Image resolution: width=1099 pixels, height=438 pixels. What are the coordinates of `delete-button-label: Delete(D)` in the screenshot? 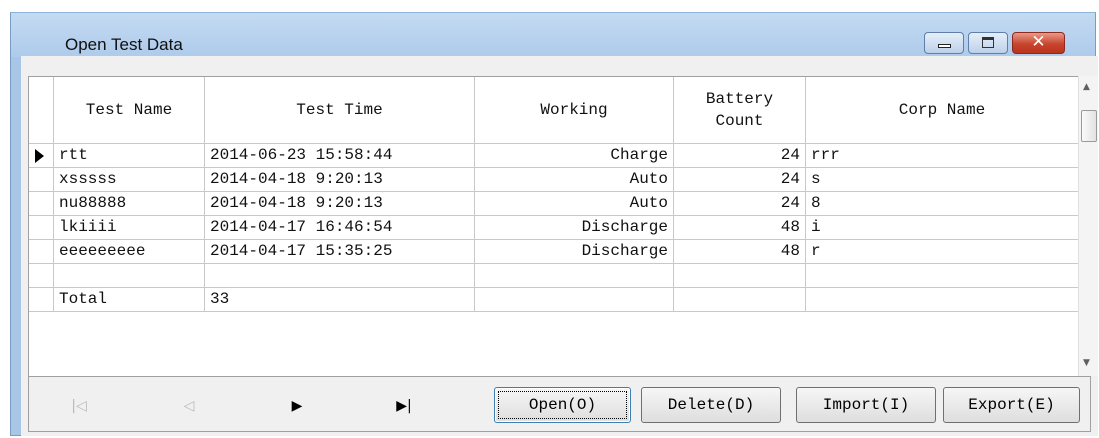 It's located at (711, 405).